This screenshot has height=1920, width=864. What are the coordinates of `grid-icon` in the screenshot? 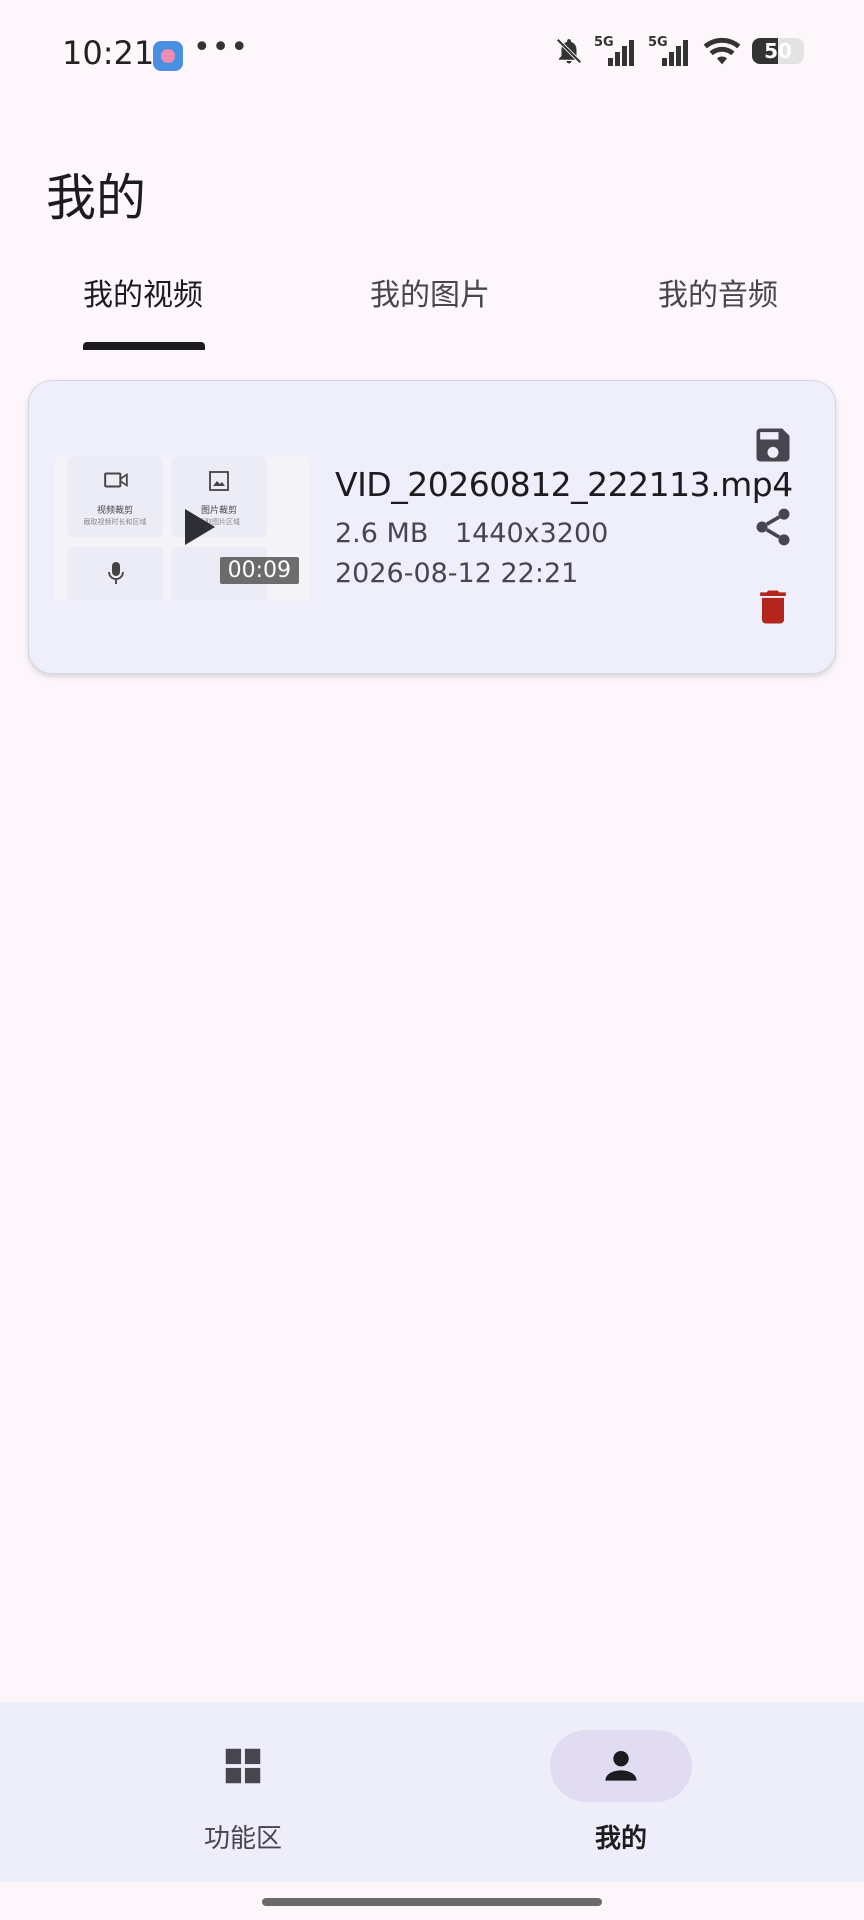 It's located at (243, 1766).